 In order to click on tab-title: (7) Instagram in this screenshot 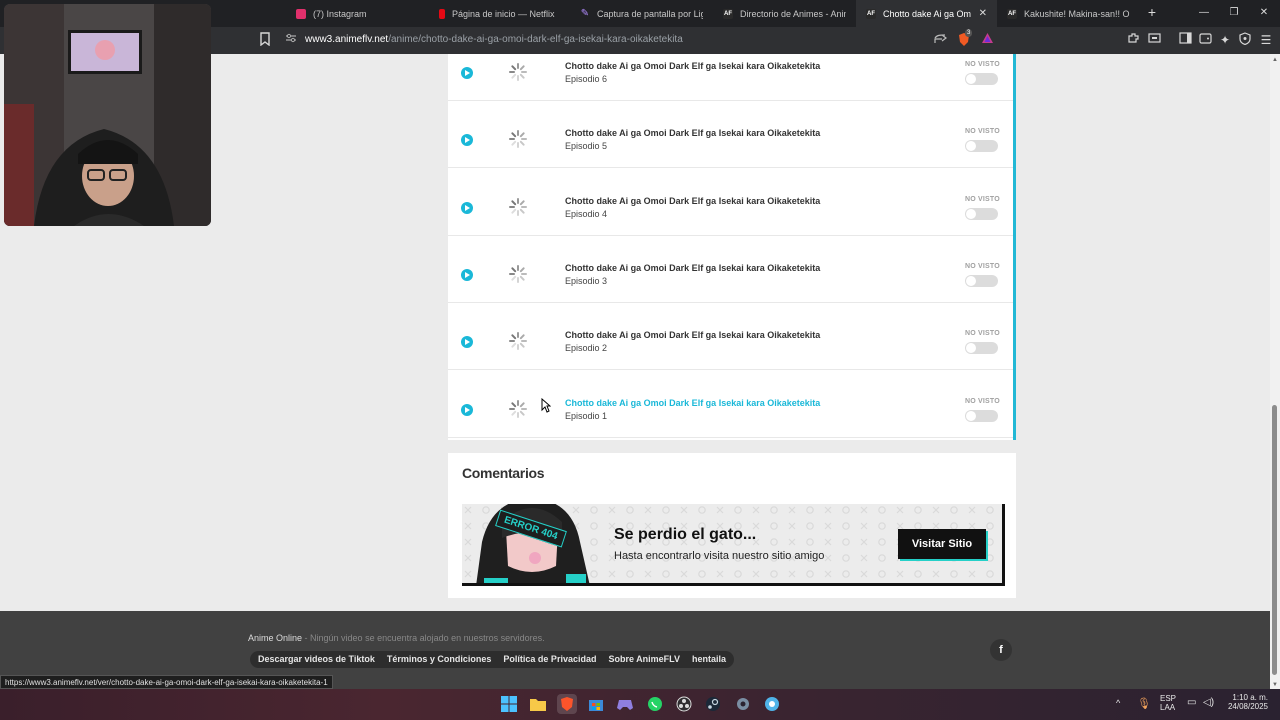, I will do `click(340, 13)`.